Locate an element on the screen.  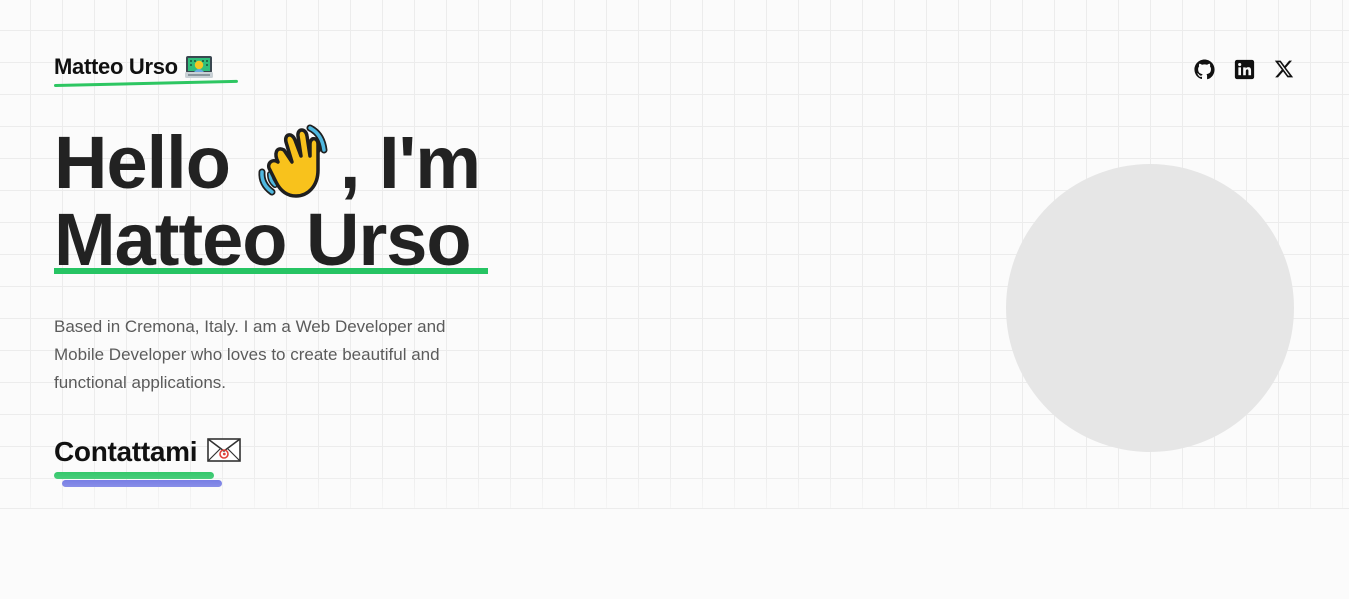
social-links is located at coordinates (1244, 69).